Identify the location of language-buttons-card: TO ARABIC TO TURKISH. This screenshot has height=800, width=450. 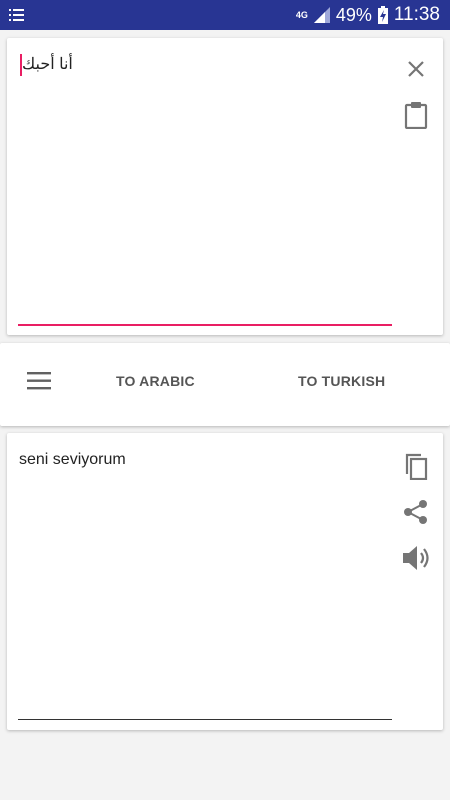
(225, 384).